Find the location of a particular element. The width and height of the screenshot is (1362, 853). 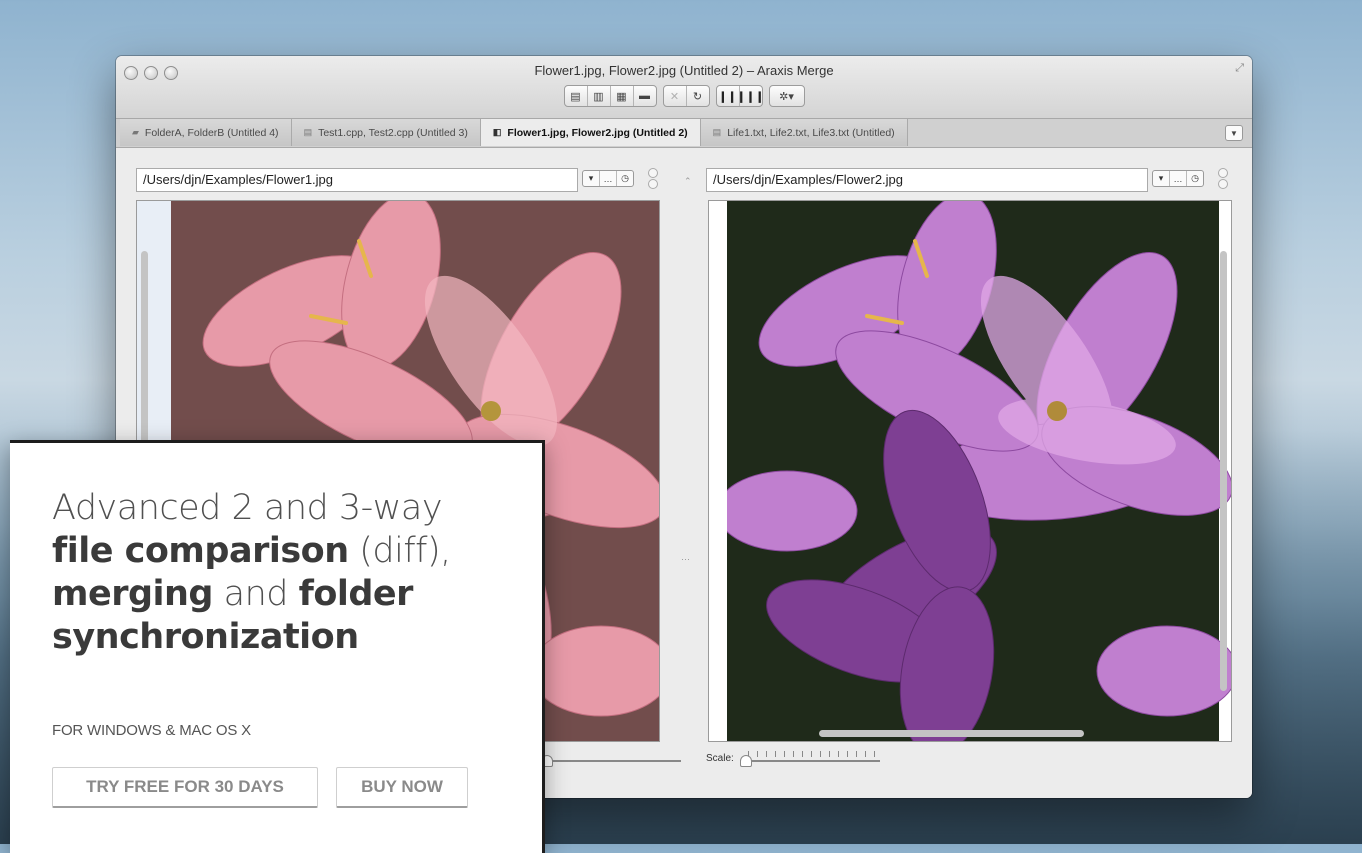

right-path-field: /Users/djn/Examples/Flower2.jpg is located at coordinates (927, 180).